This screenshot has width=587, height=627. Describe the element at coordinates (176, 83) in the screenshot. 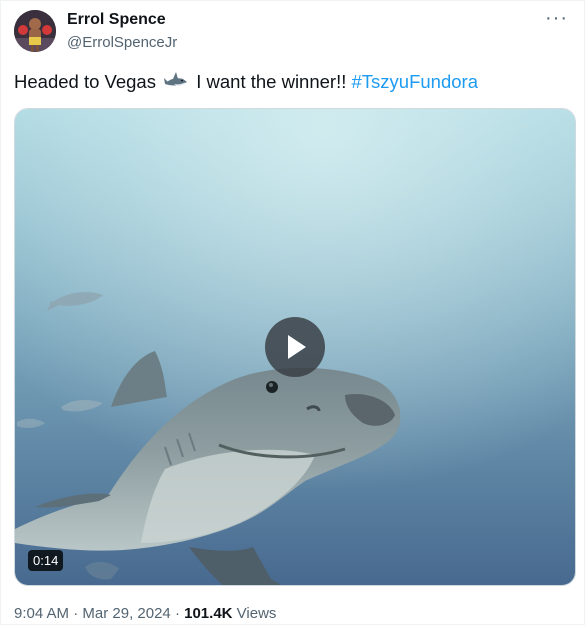

I see `shark-emoji-icon` at that location.